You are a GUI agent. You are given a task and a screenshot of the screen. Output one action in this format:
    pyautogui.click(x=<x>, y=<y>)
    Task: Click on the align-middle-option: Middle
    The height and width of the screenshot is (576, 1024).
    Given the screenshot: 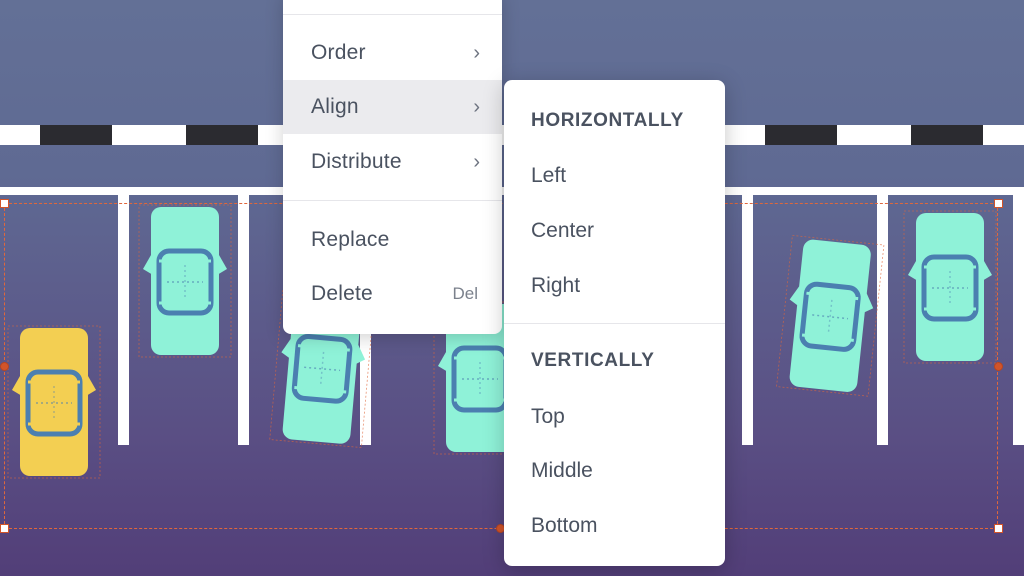 What is the action you would take?
    pyautogui.click(x=562, y=471)
    